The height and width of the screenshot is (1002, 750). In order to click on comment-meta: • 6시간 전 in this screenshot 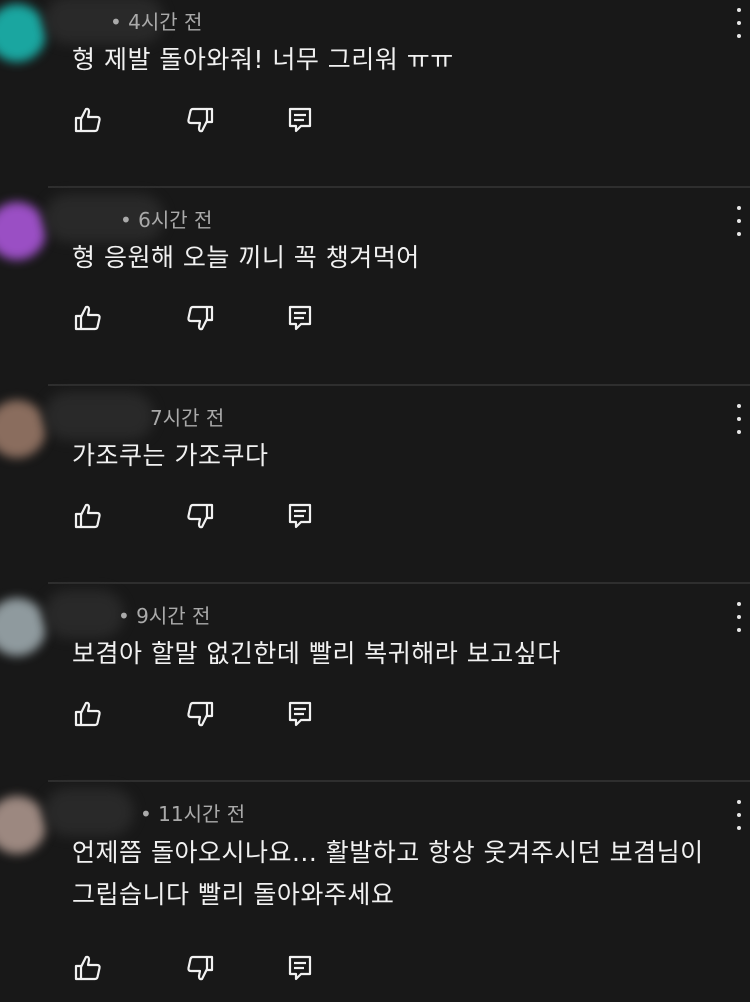, I will do `click(166, 220)`.